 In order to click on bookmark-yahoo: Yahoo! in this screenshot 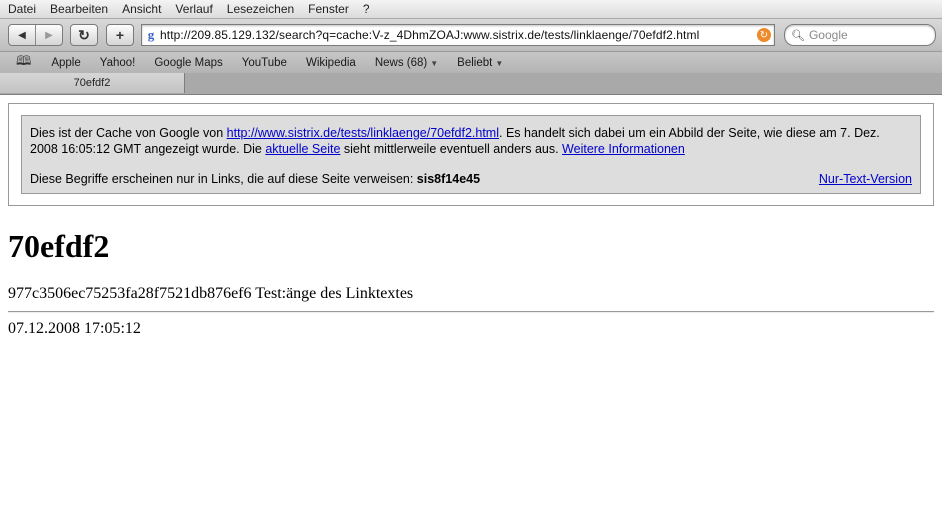, I will do `click(118, 63)`.